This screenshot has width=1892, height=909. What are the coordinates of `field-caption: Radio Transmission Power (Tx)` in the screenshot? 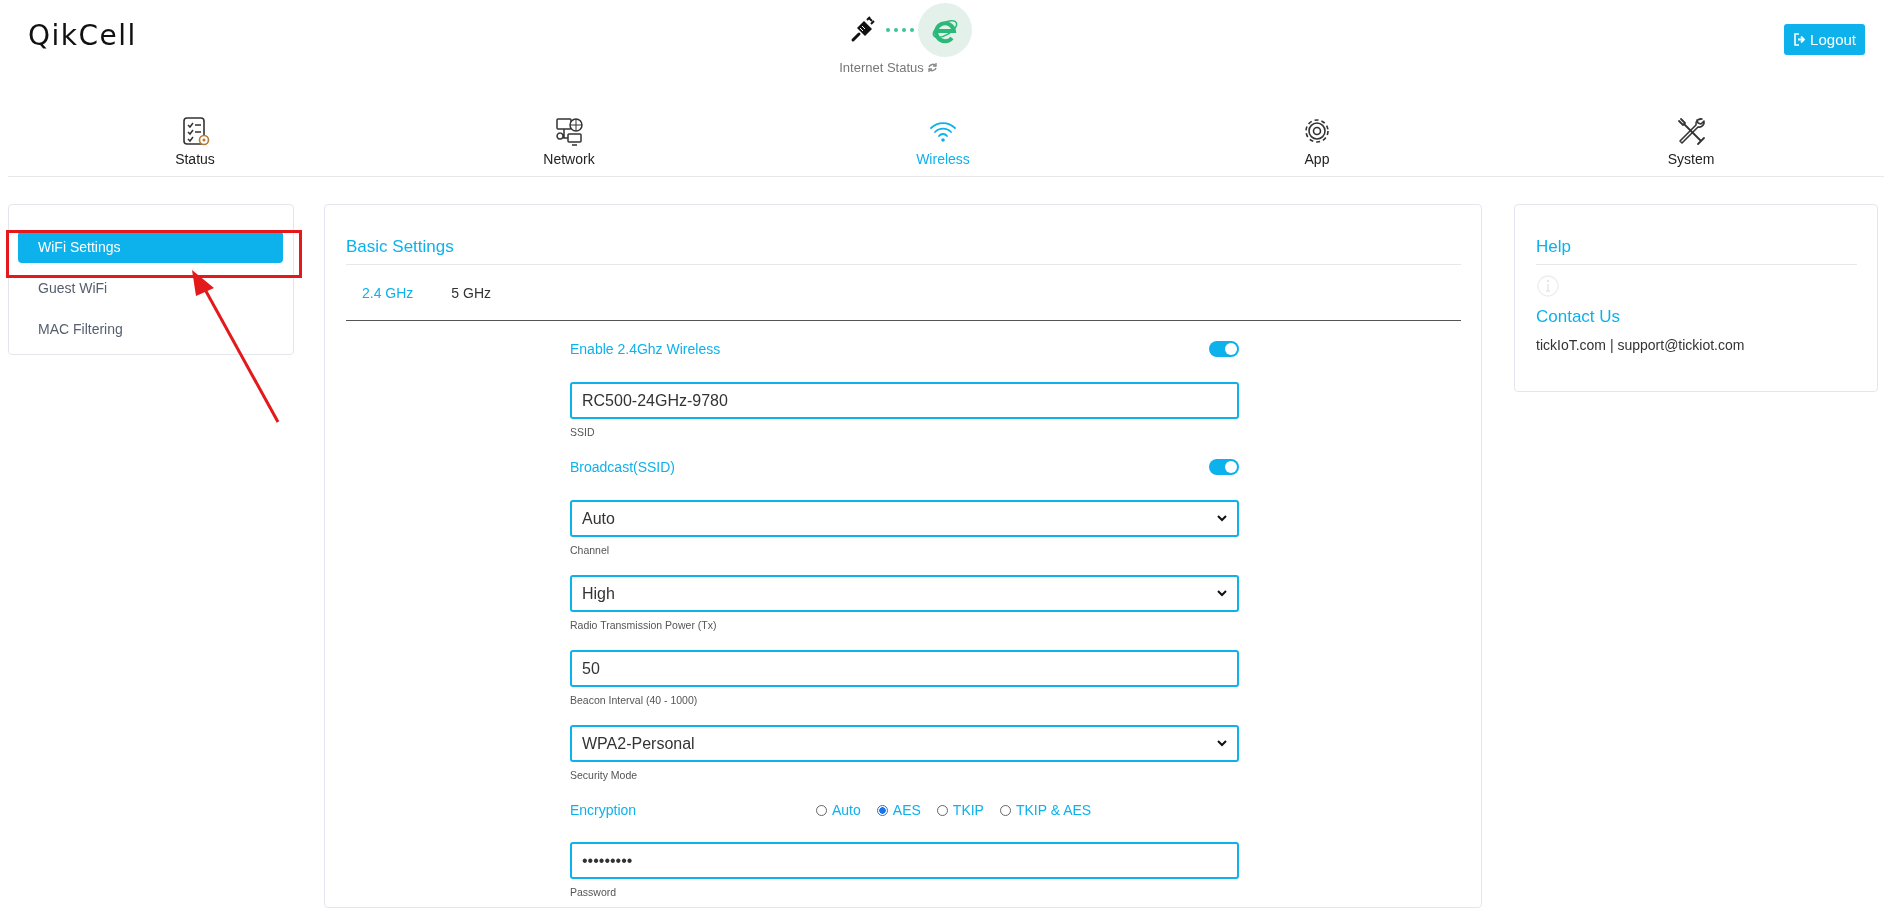 It's located at (644, 625).